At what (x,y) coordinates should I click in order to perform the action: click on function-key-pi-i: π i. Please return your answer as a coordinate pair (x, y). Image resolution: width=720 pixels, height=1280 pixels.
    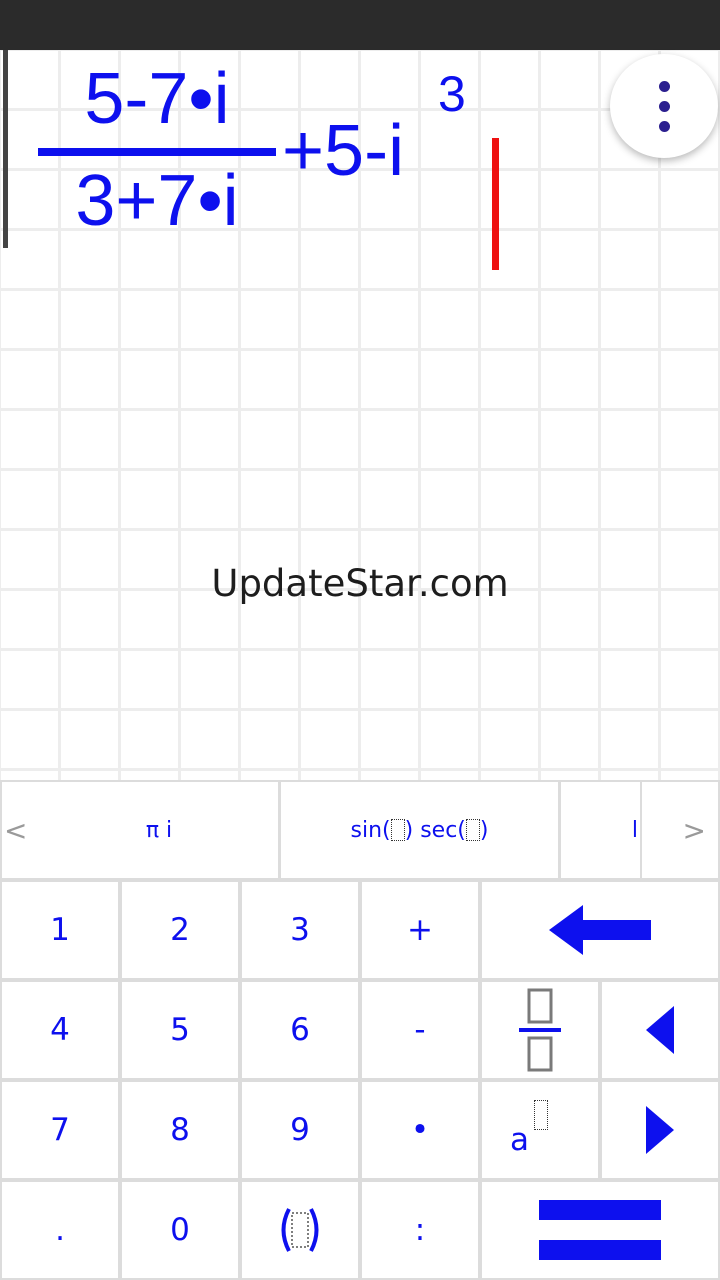
    Looking at the image, I should click on (159, 830).